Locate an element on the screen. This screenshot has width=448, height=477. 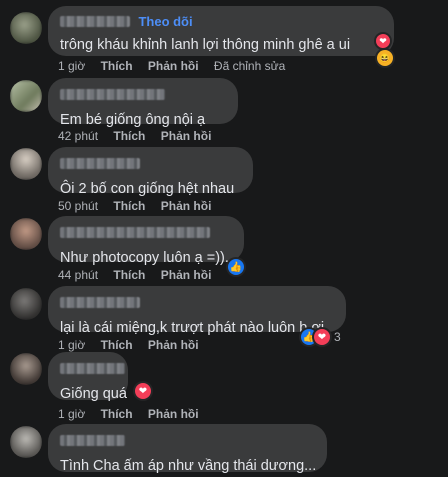
reaction-summary: 😆 is located at coordinates (385, 58).